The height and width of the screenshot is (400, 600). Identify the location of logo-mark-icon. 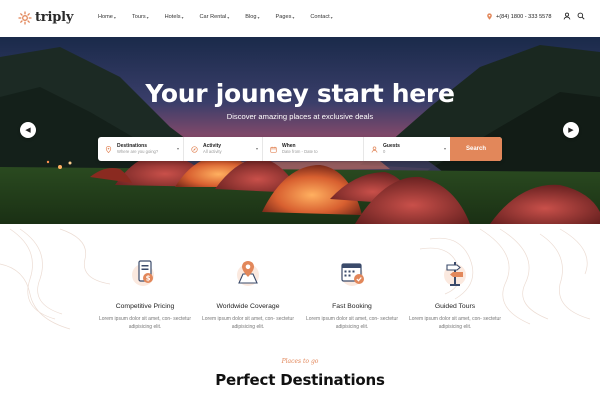
(25, 17).